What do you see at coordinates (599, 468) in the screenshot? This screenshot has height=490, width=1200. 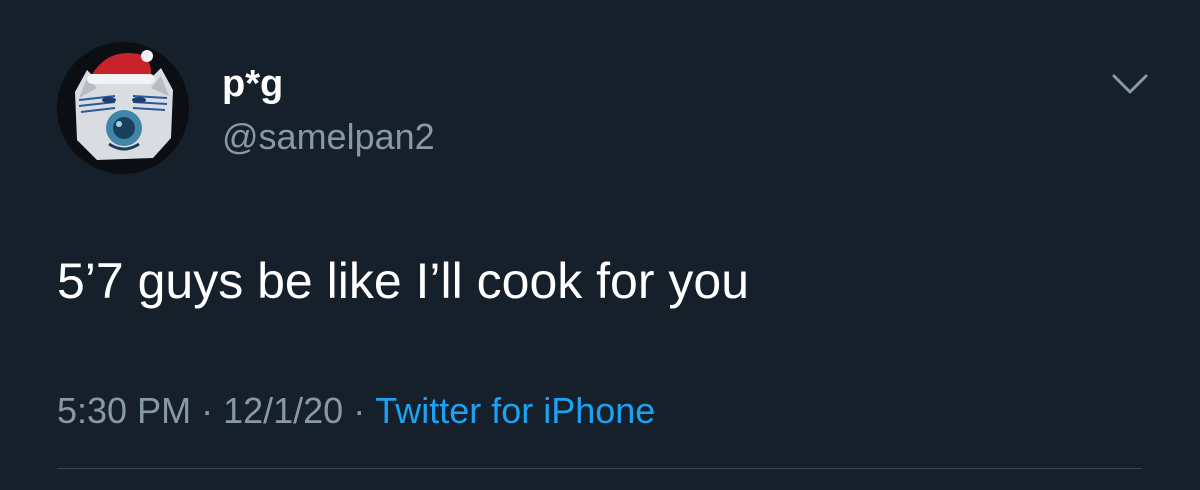 I see `divider` at bounding box center [599, 468].